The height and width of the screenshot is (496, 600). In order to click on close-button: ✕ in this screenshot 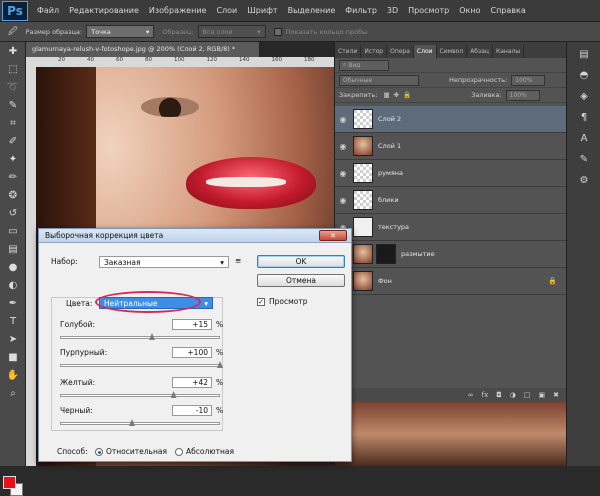, I will do `click(333, 235)`.